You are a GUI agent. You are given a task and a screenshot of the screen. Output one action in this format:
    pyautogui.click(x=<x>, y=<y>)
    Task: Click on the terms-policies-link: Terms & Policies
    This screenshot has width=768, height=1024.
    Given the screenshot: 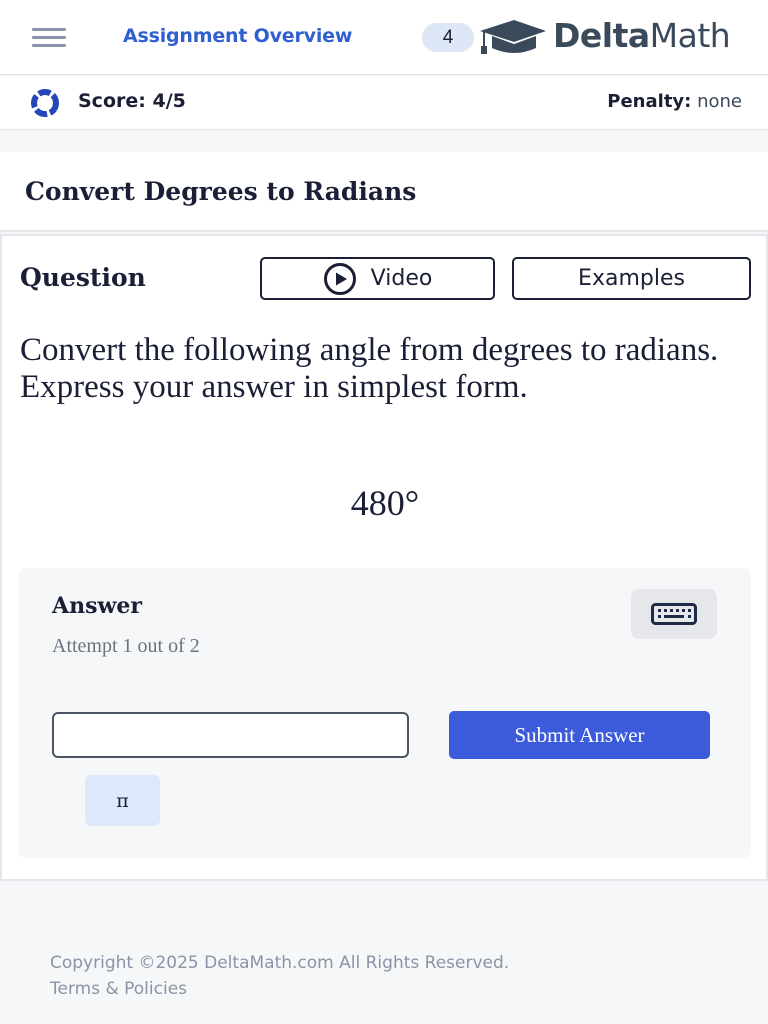 What is the action you would take?
    pyautogui.click(x=279, y=989)
    